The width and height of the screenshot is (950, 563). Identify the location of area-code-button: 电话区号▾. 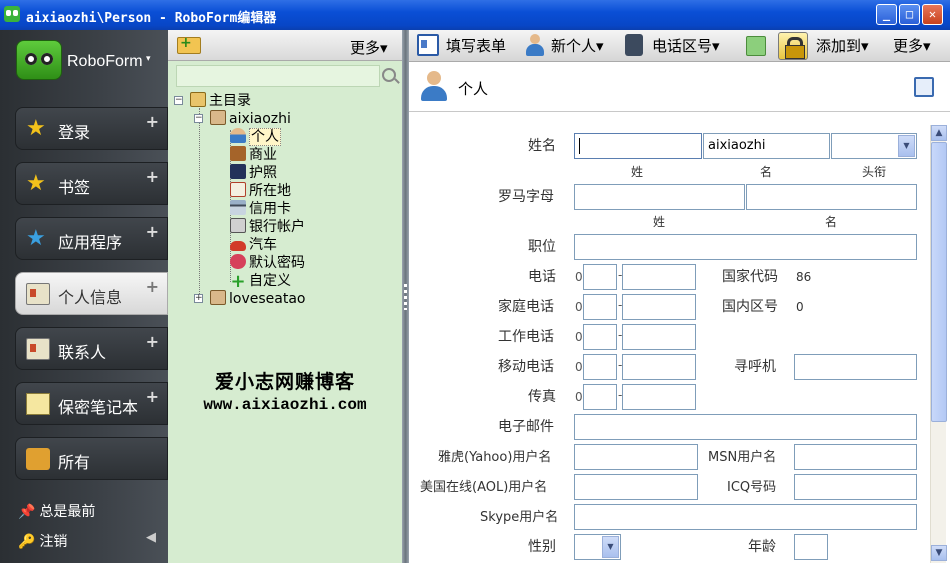
(686, 46).